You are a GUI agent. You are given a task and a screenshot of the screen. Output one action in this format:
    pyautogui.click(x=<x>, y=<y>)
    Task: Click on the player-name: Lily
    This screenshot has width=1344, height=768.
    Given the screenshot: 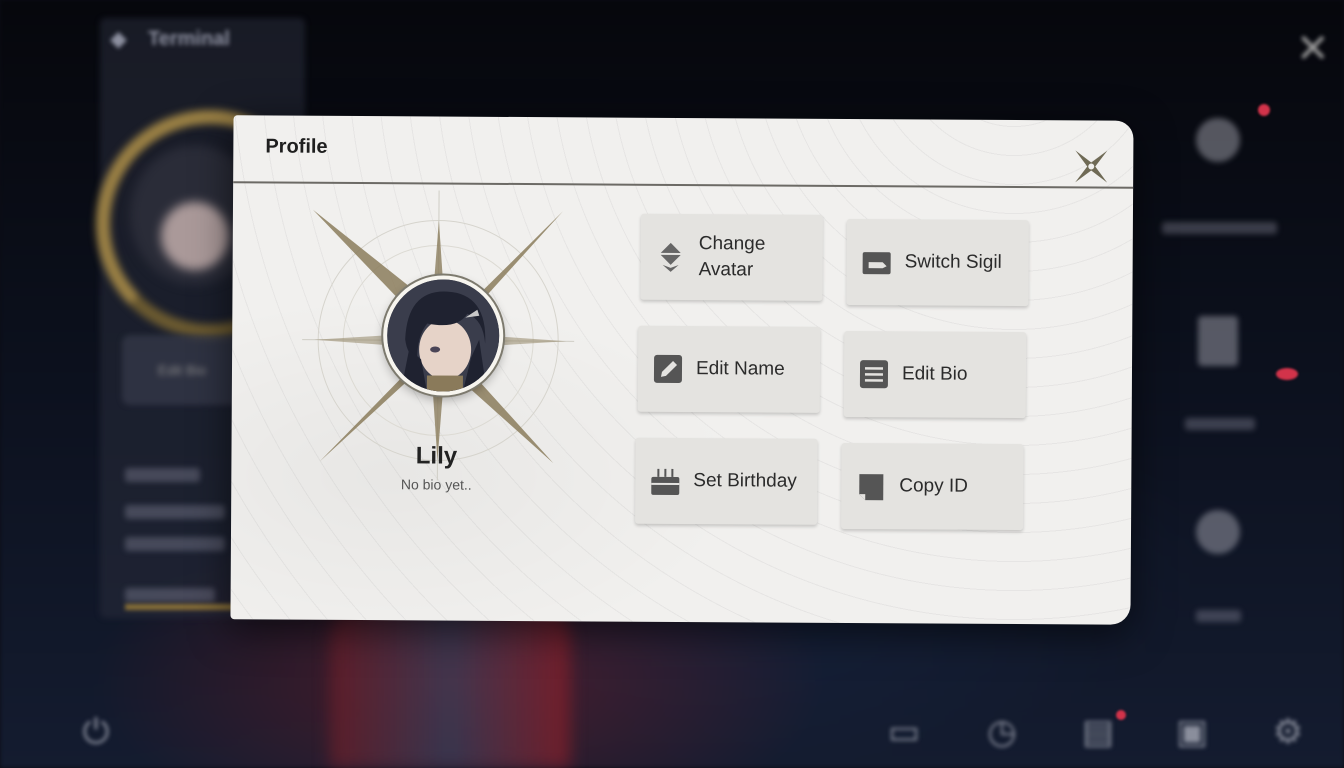 What is the action you would take?
    pyautogui.click(x=436, y=456)
    